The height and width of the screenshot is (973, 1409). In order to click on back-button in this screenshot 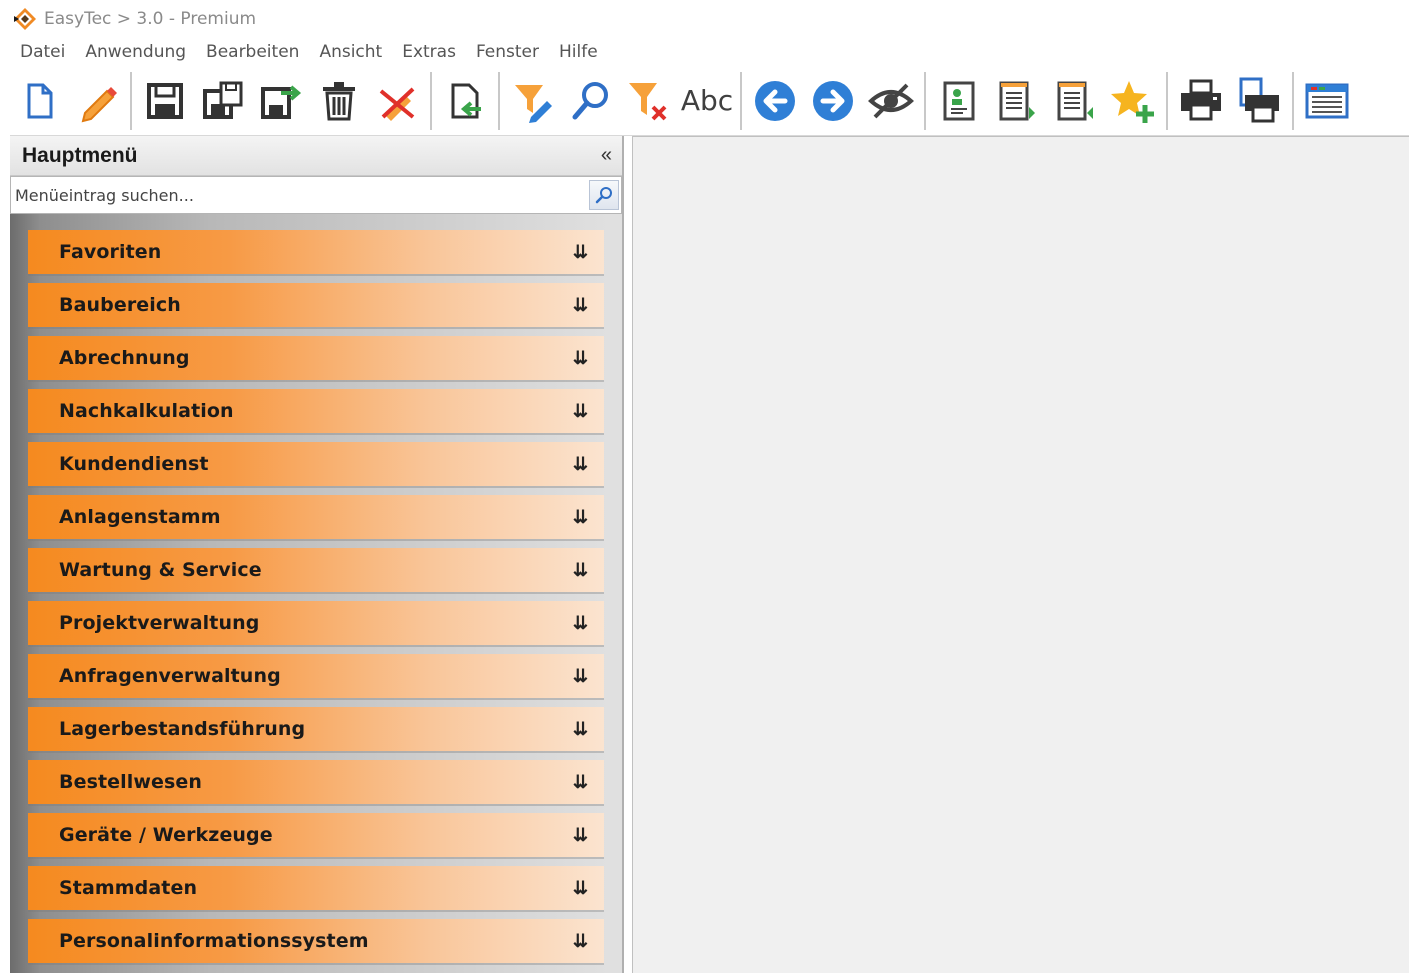, I will do `click(775, 101)`.